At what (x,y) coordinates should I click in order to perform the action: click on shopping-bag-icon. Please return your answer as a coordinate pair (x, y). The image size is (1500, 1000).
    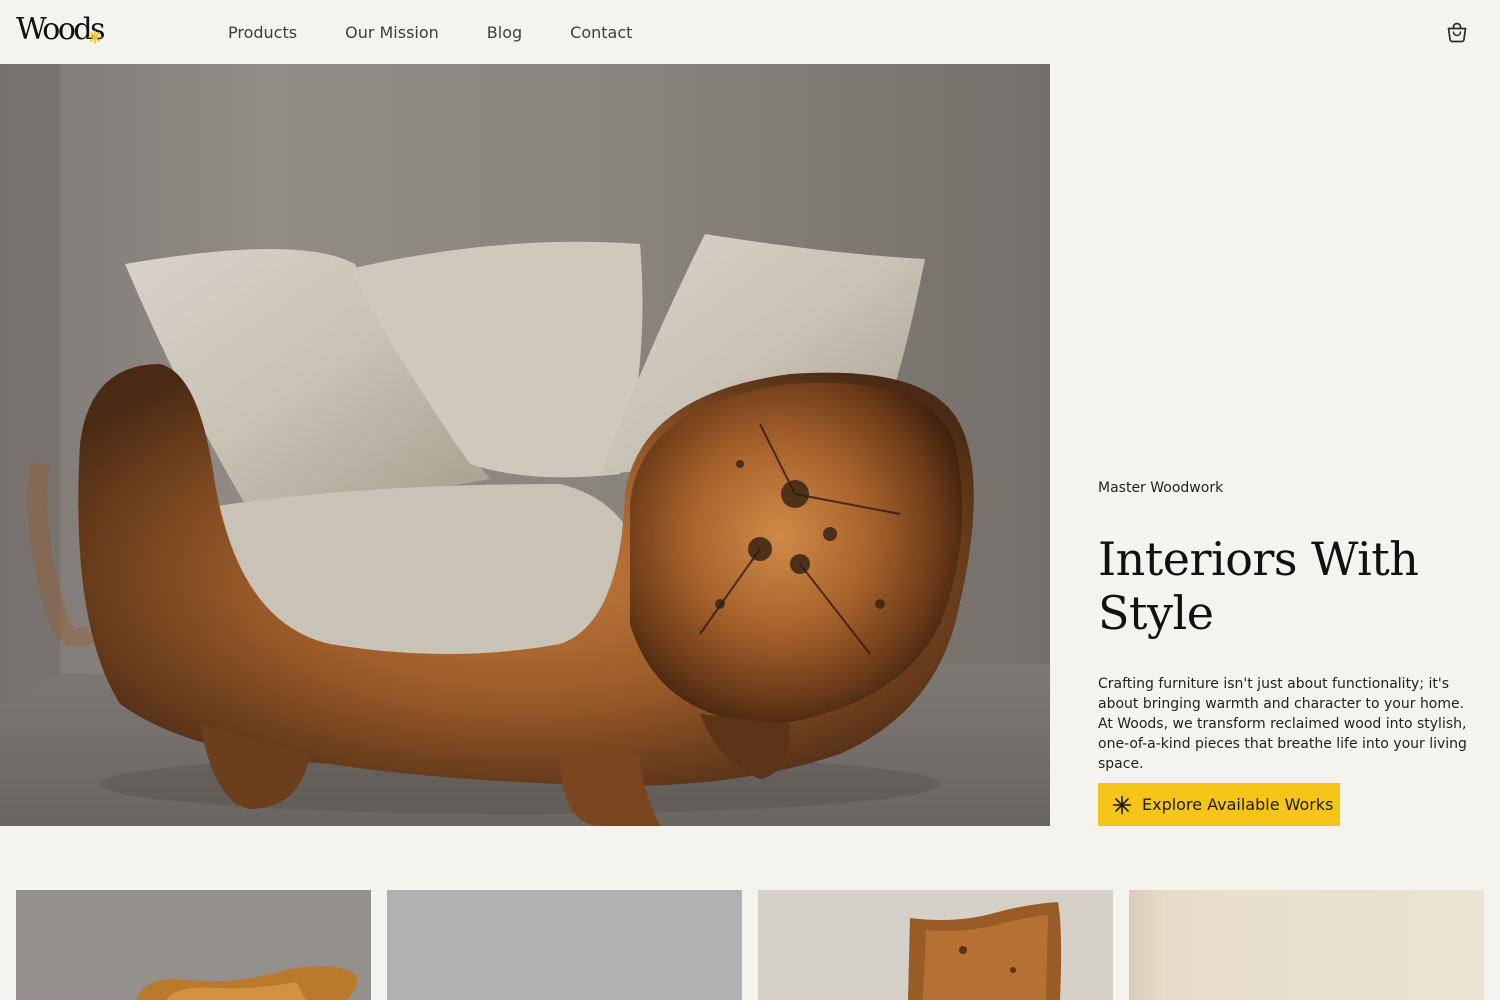
    Looking at the image, I should click on (1457, 32).